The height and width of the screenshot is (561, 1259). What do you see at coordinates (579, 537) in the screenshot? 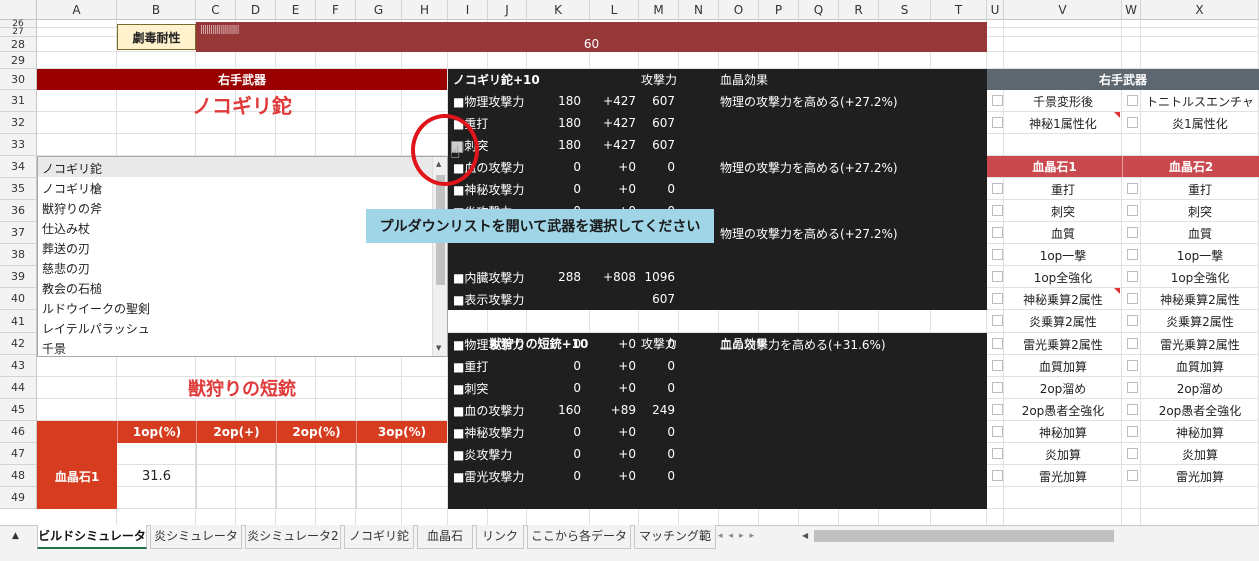
I see `sheet-tab: ここから各データ` at bounding box center [579, 537].